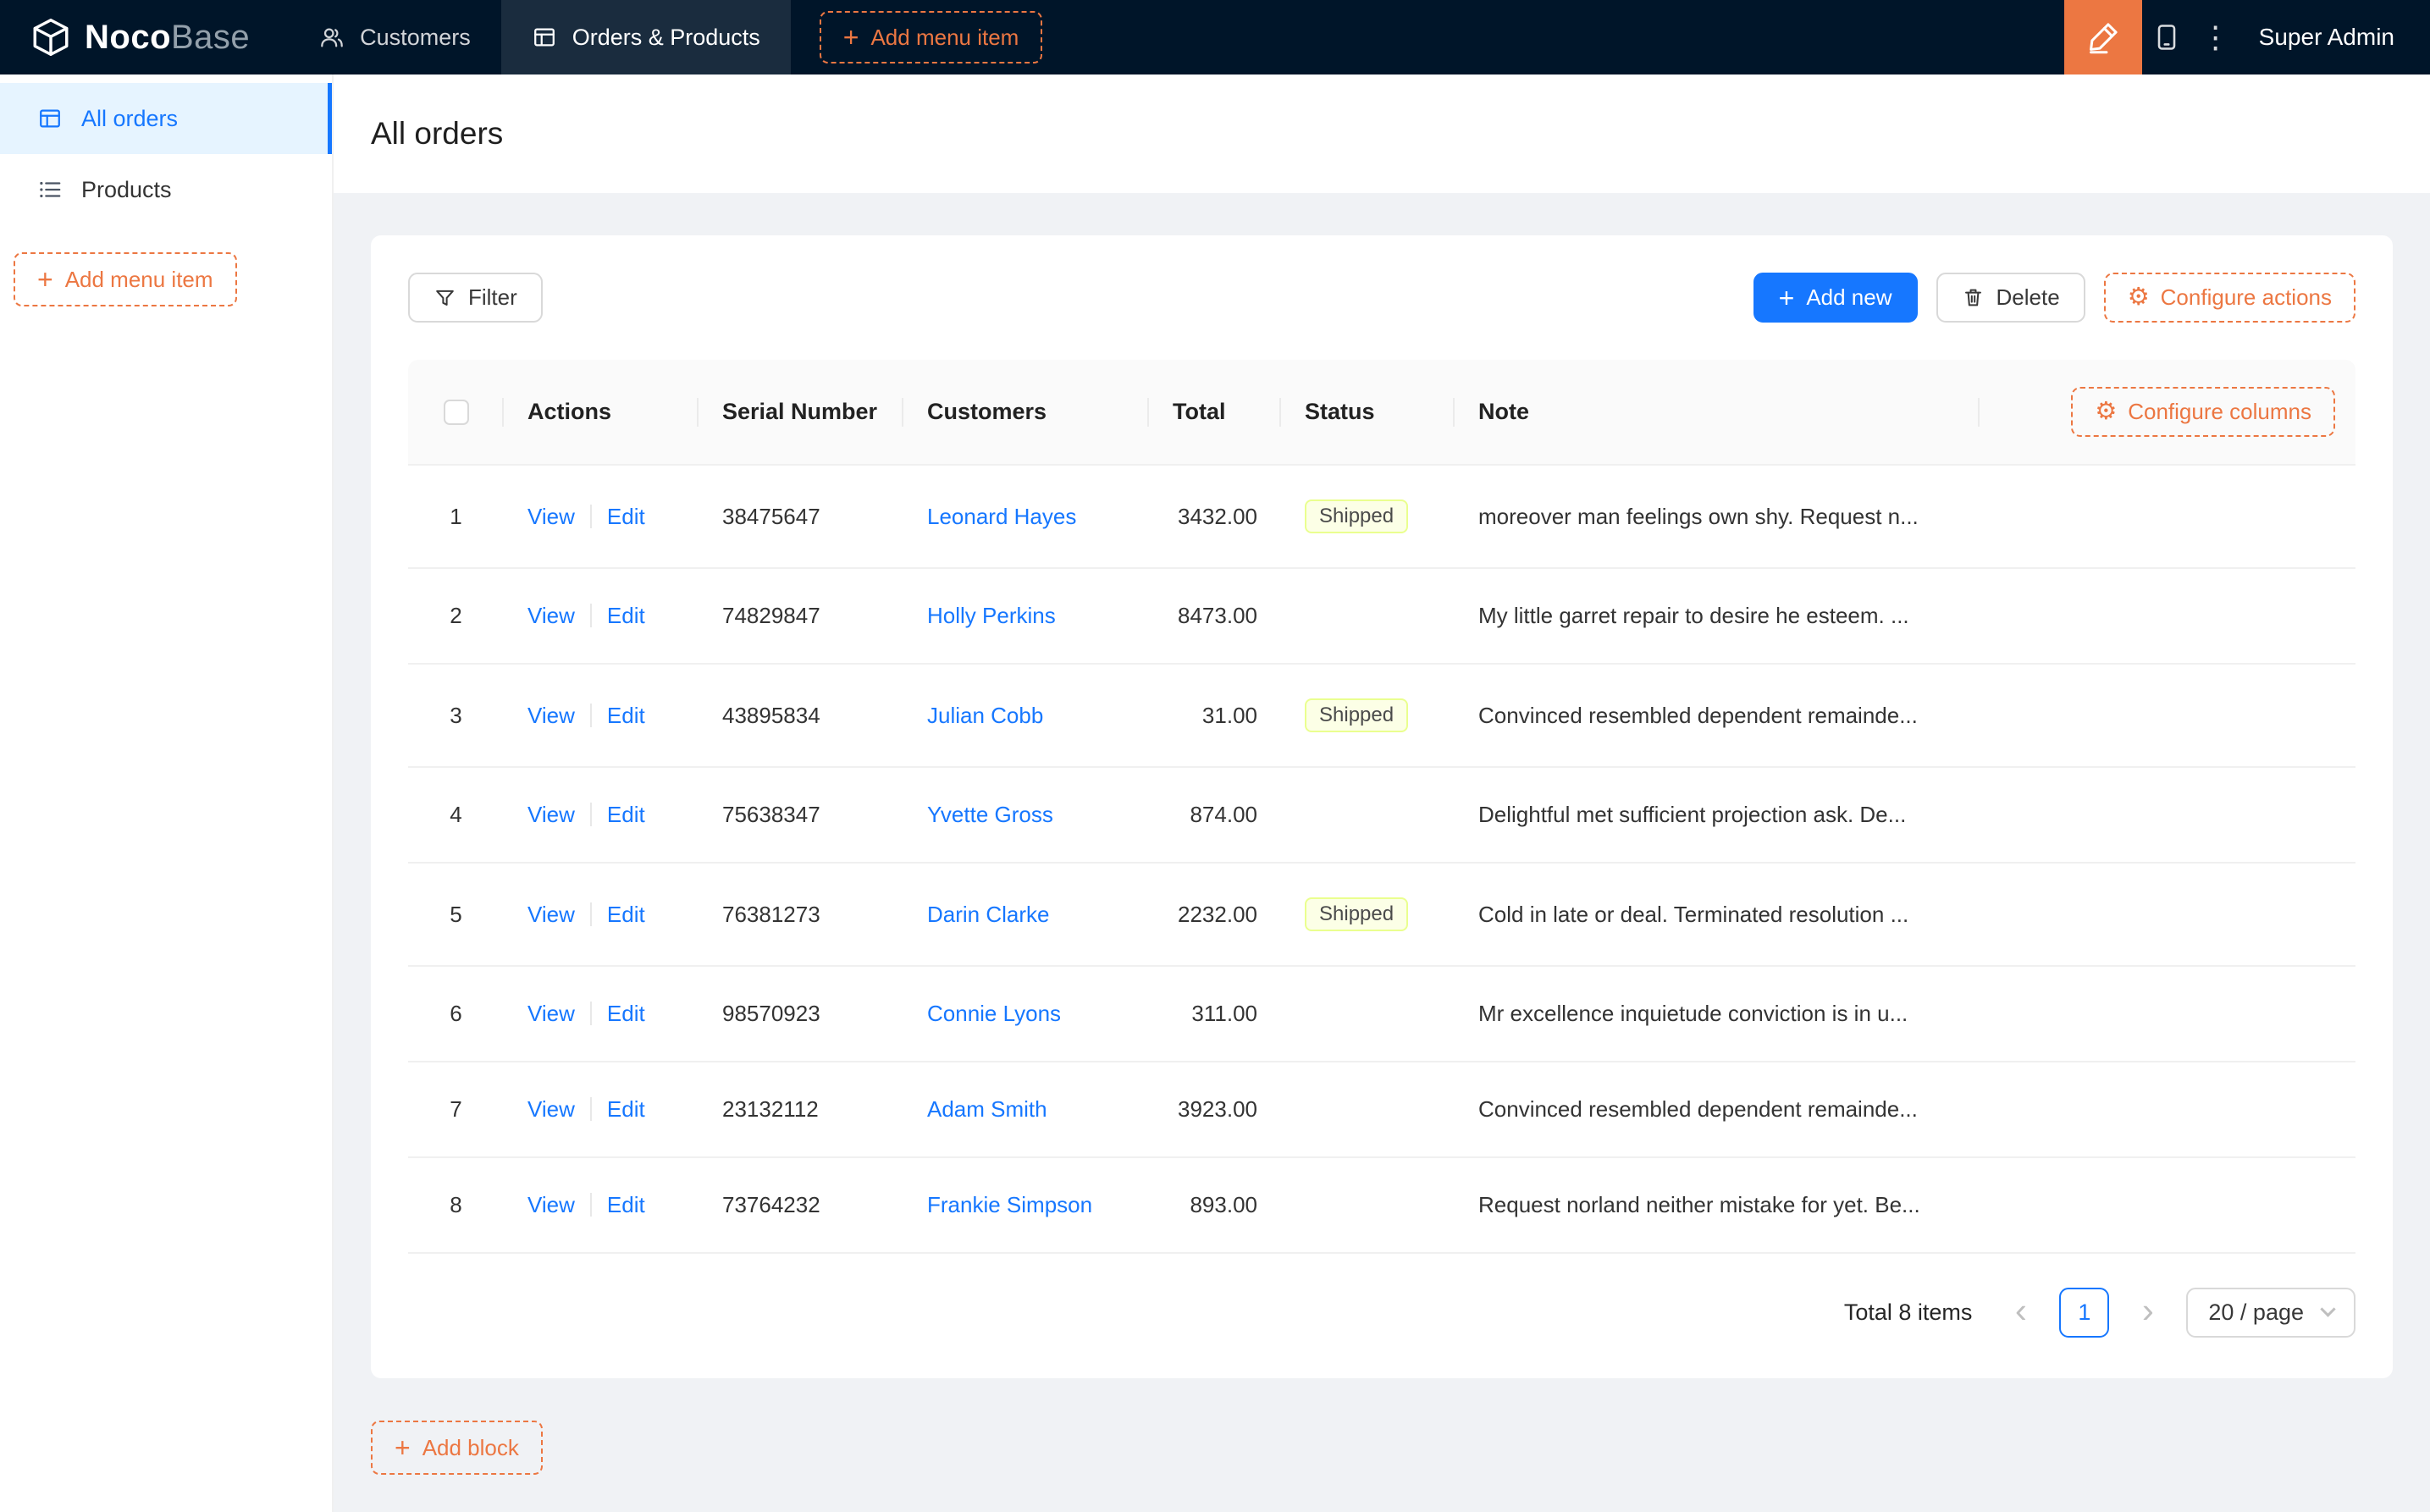  What do you see at coordinates (801, 1014) in the screenshot?
I see `serial-cell: 98570923` at bounding box center [801, 1014].